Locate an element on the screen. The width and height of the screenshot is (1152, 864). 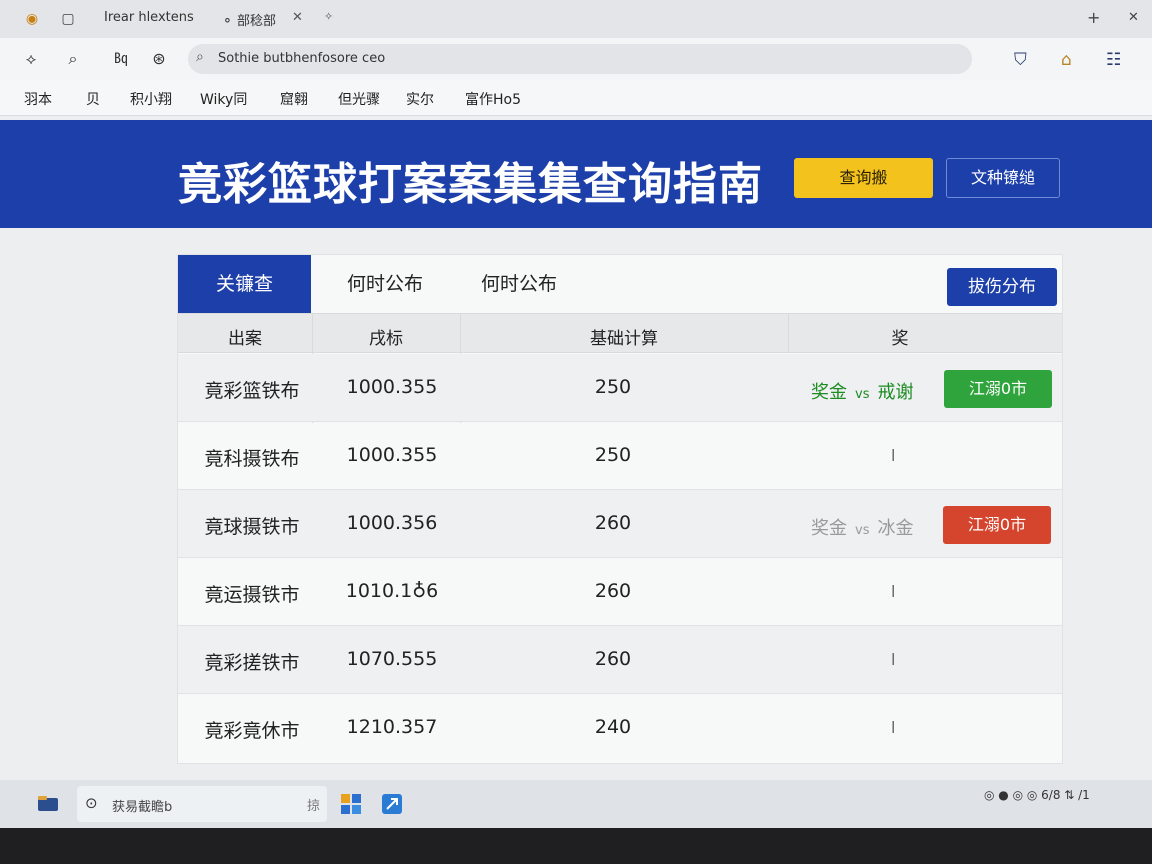
row-name: 竟球摄铁市 is located at coordinates (252, 527).